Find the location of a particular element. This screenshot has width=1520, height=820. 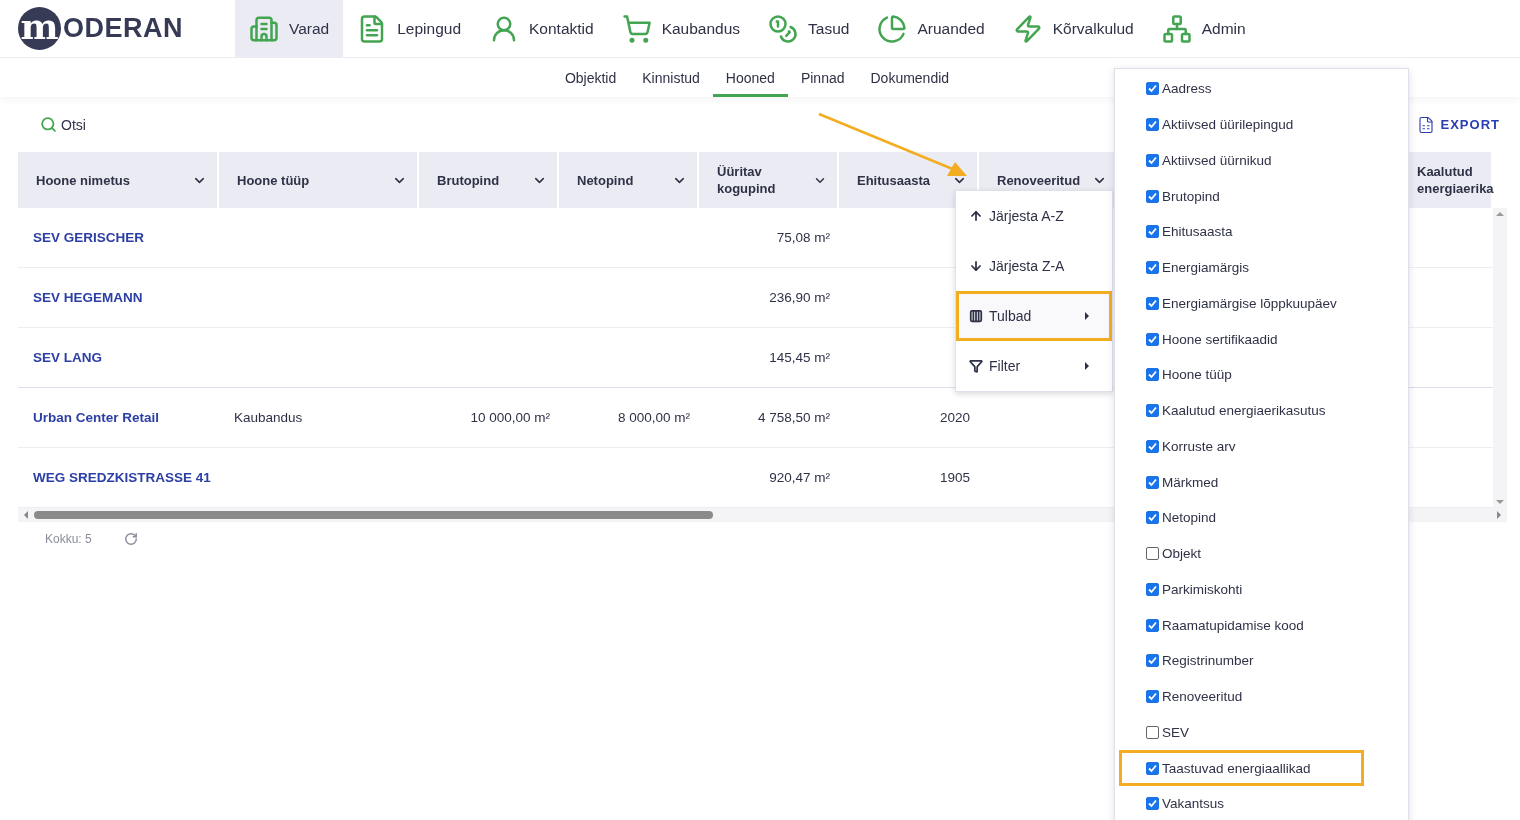

column-option: Vakantsus is located at coordinates (1241, 803).